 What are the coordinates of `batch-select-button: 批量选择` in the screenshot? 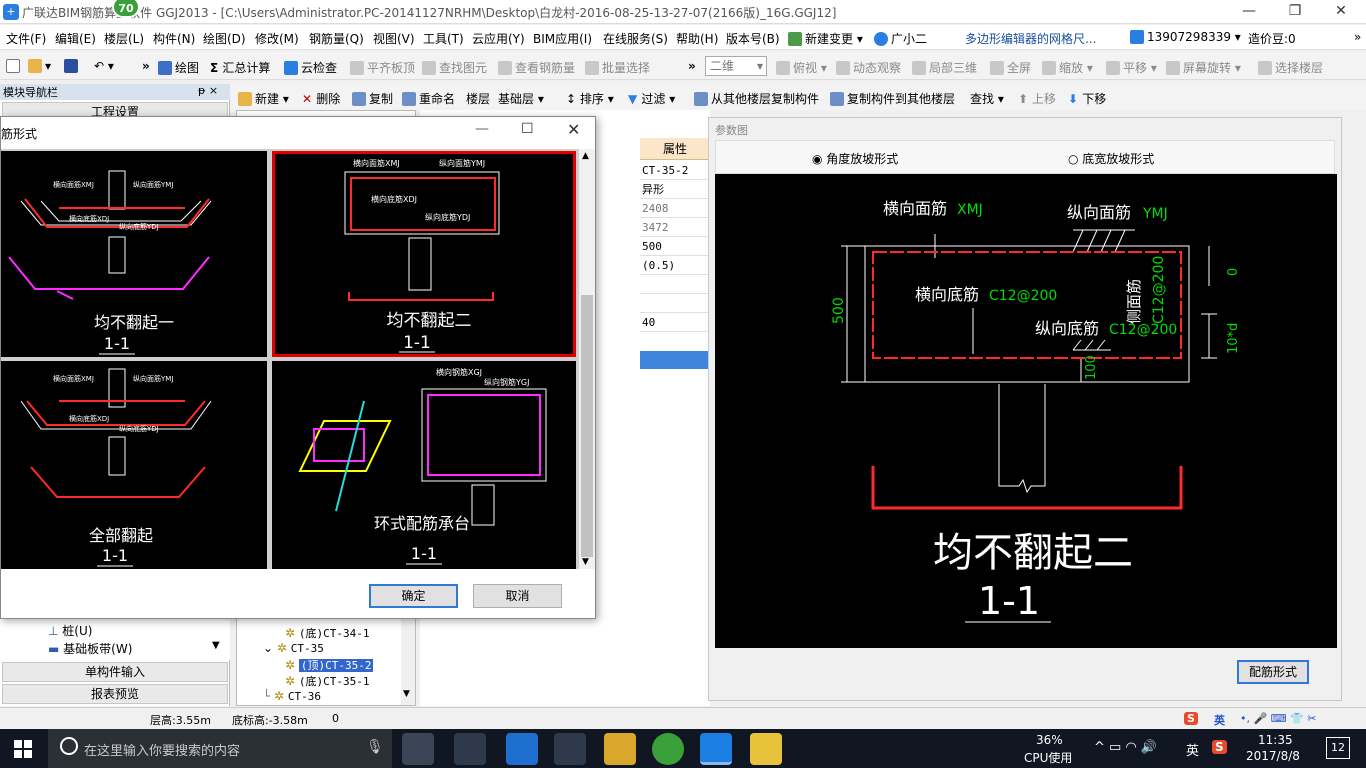 It's located at (617, 67).